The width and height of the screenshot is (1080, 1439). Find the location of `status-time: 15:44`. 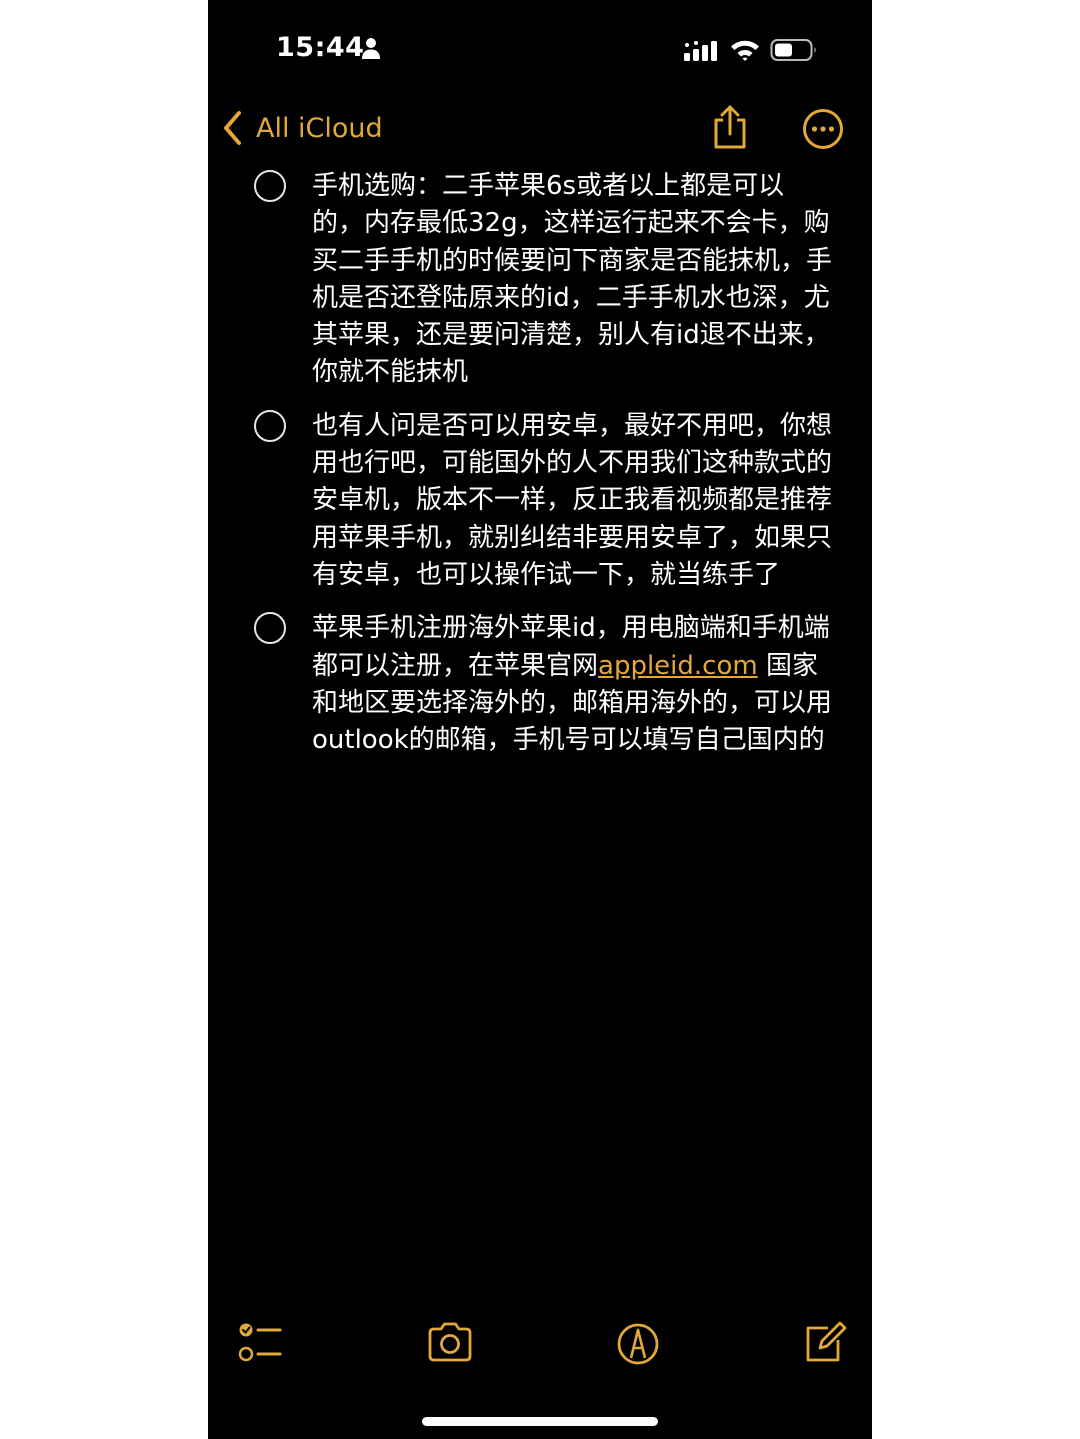

status-time: 15:44 is located at coordinates (320, 47).